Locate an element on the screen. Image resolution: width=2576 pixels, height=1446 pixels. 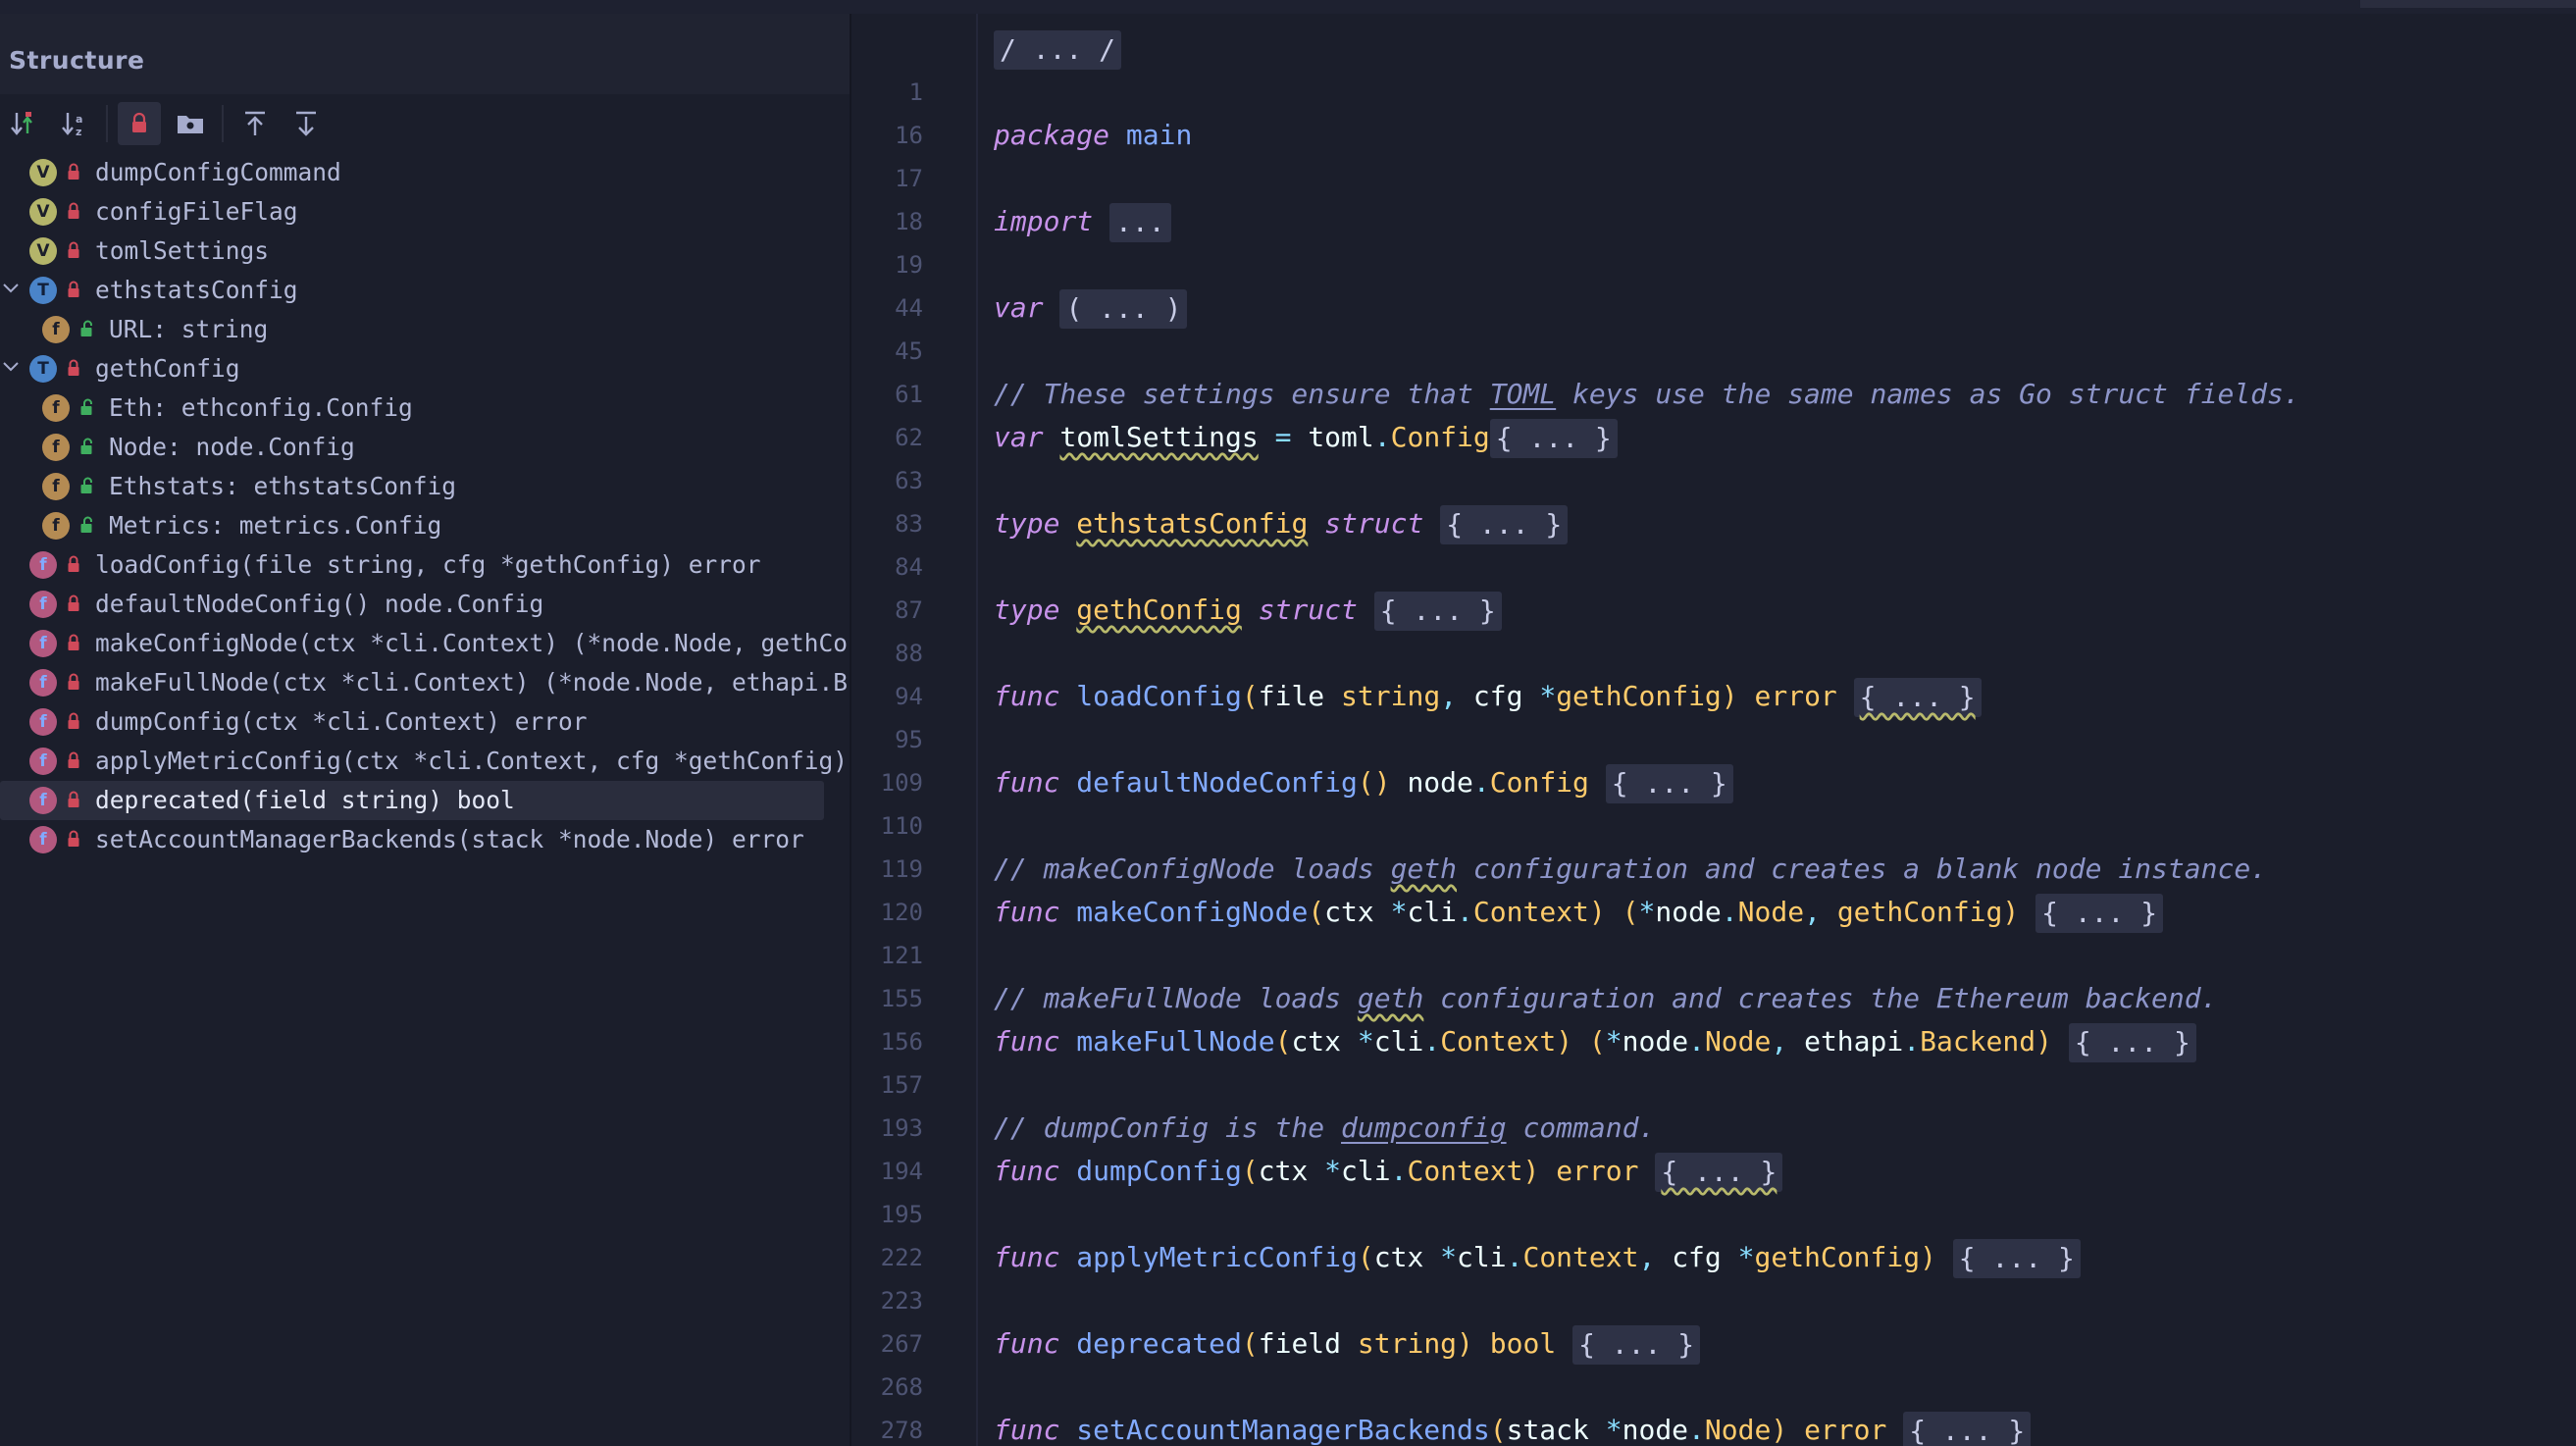
tree-item-Eth: f Eth: ethconfig.Config is located at coordinates (425, 408).